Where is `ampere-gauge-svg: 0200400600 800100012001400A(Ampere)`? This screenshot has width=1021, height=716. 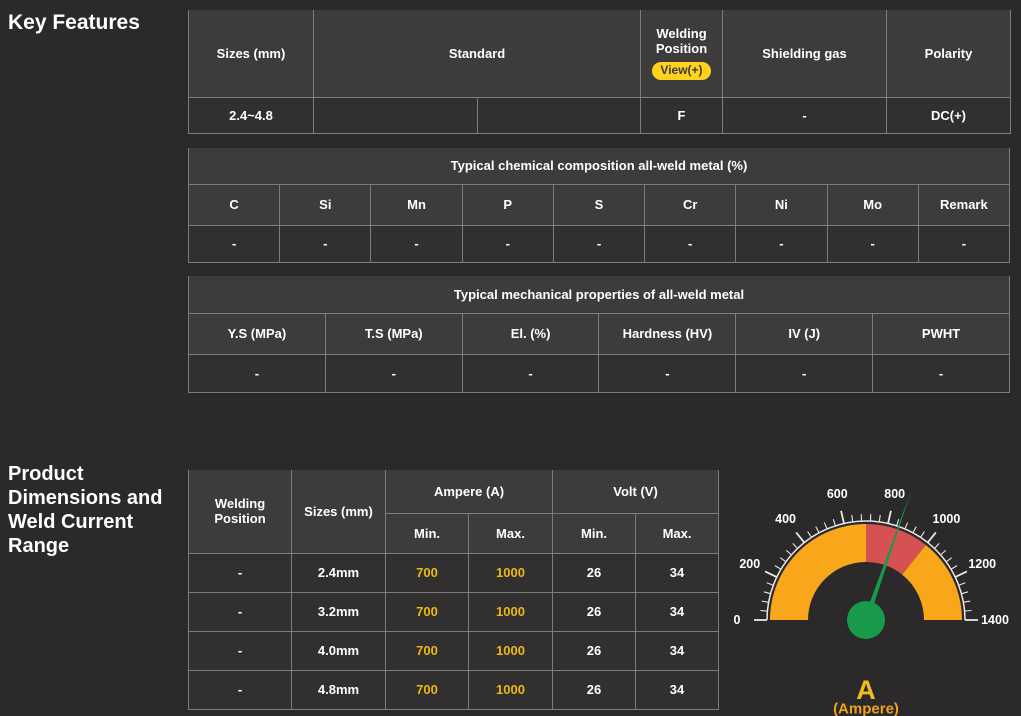 ampere-gauge-svg: 0200400600 800100012001400A(Ampere) is located at coordinates (871, 601).